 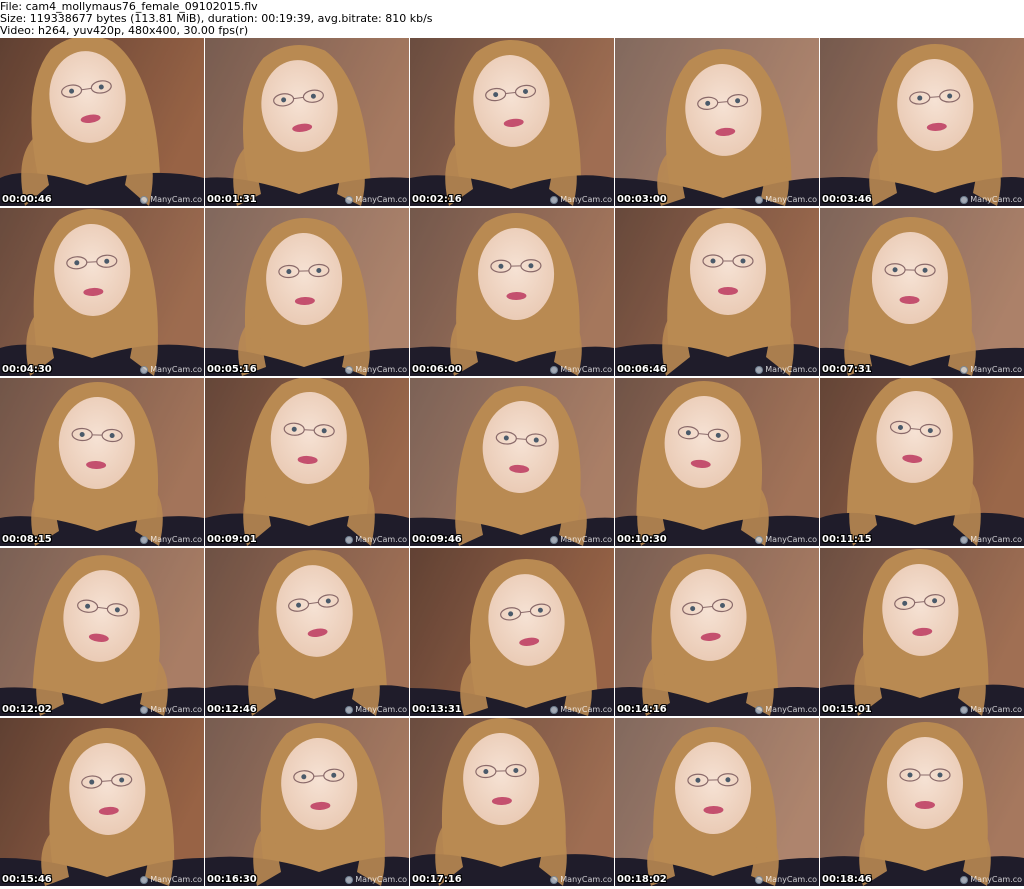 What do you see at coordinates (232, 199) in the screenshot?
I see `thumbnail-timestamp: 00:01:31` at bounding box center [232, 199].